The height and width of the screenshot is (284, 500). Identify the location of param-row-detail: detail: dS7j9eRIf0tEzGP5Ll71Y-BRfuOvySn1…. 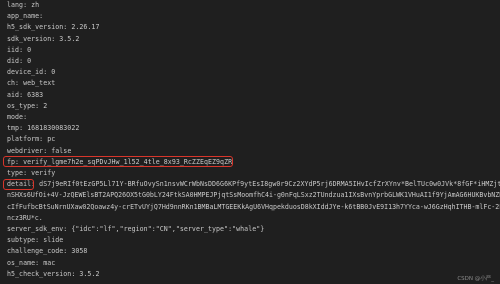
(253, 184).